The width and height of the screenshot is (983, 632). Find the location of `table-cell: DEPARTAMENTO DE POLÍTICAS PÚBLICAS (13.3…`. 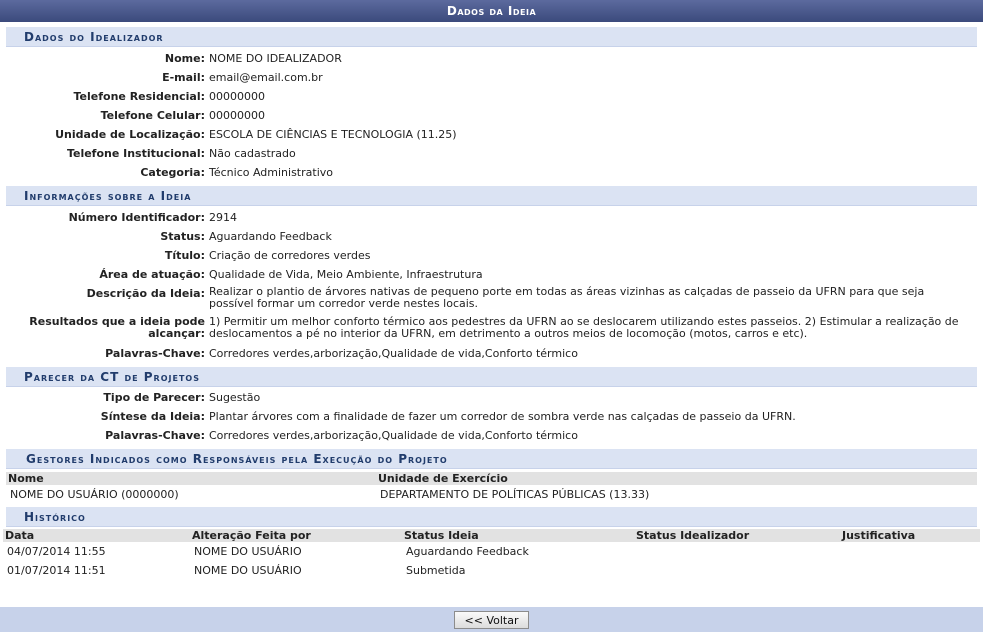

table-cell: DEPARTAMENTO DE POLÍTICAS PÚBLICAS (13.3… is located at coordinates (515, 494).